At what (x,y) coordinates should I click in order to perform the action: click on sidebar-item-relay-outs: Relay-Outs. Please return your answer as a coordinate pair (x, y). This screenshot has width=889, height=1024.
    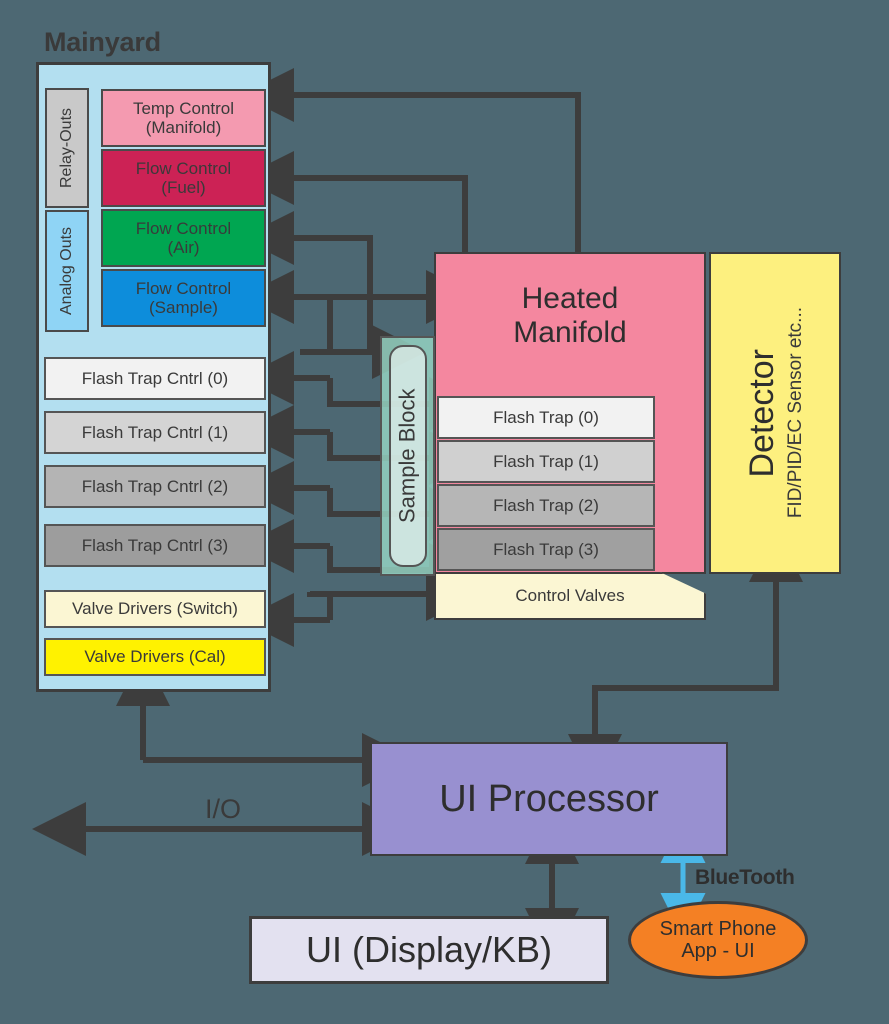
    Looking at the image, I should click on (67, 148).